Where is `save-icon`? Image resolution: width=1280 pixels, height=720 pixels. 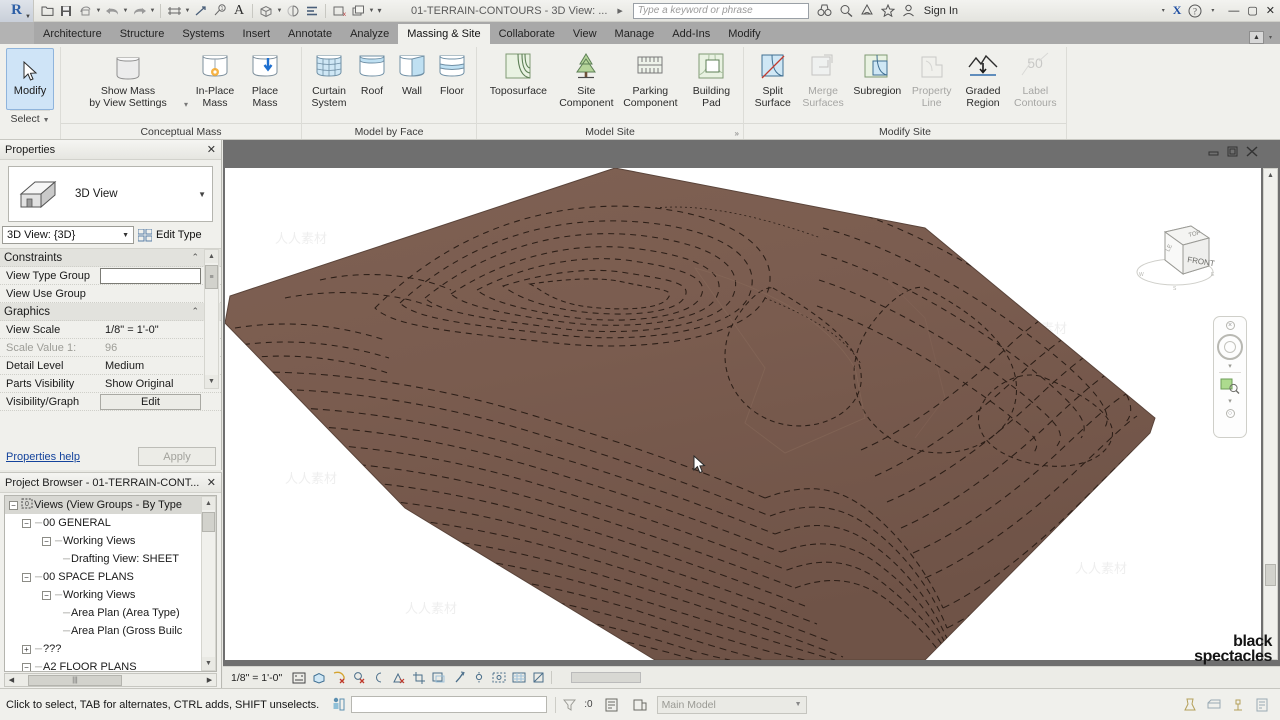
save-icon is located at coordinates (66, 11).